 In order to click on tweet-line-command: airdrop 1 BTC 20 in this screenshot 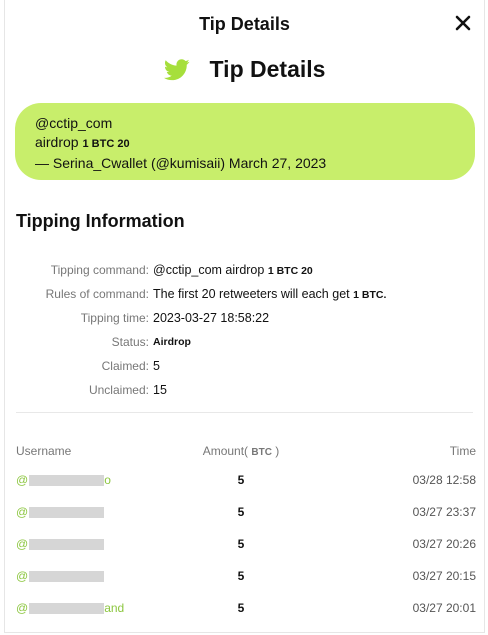, I will do `click(245, 143)`.